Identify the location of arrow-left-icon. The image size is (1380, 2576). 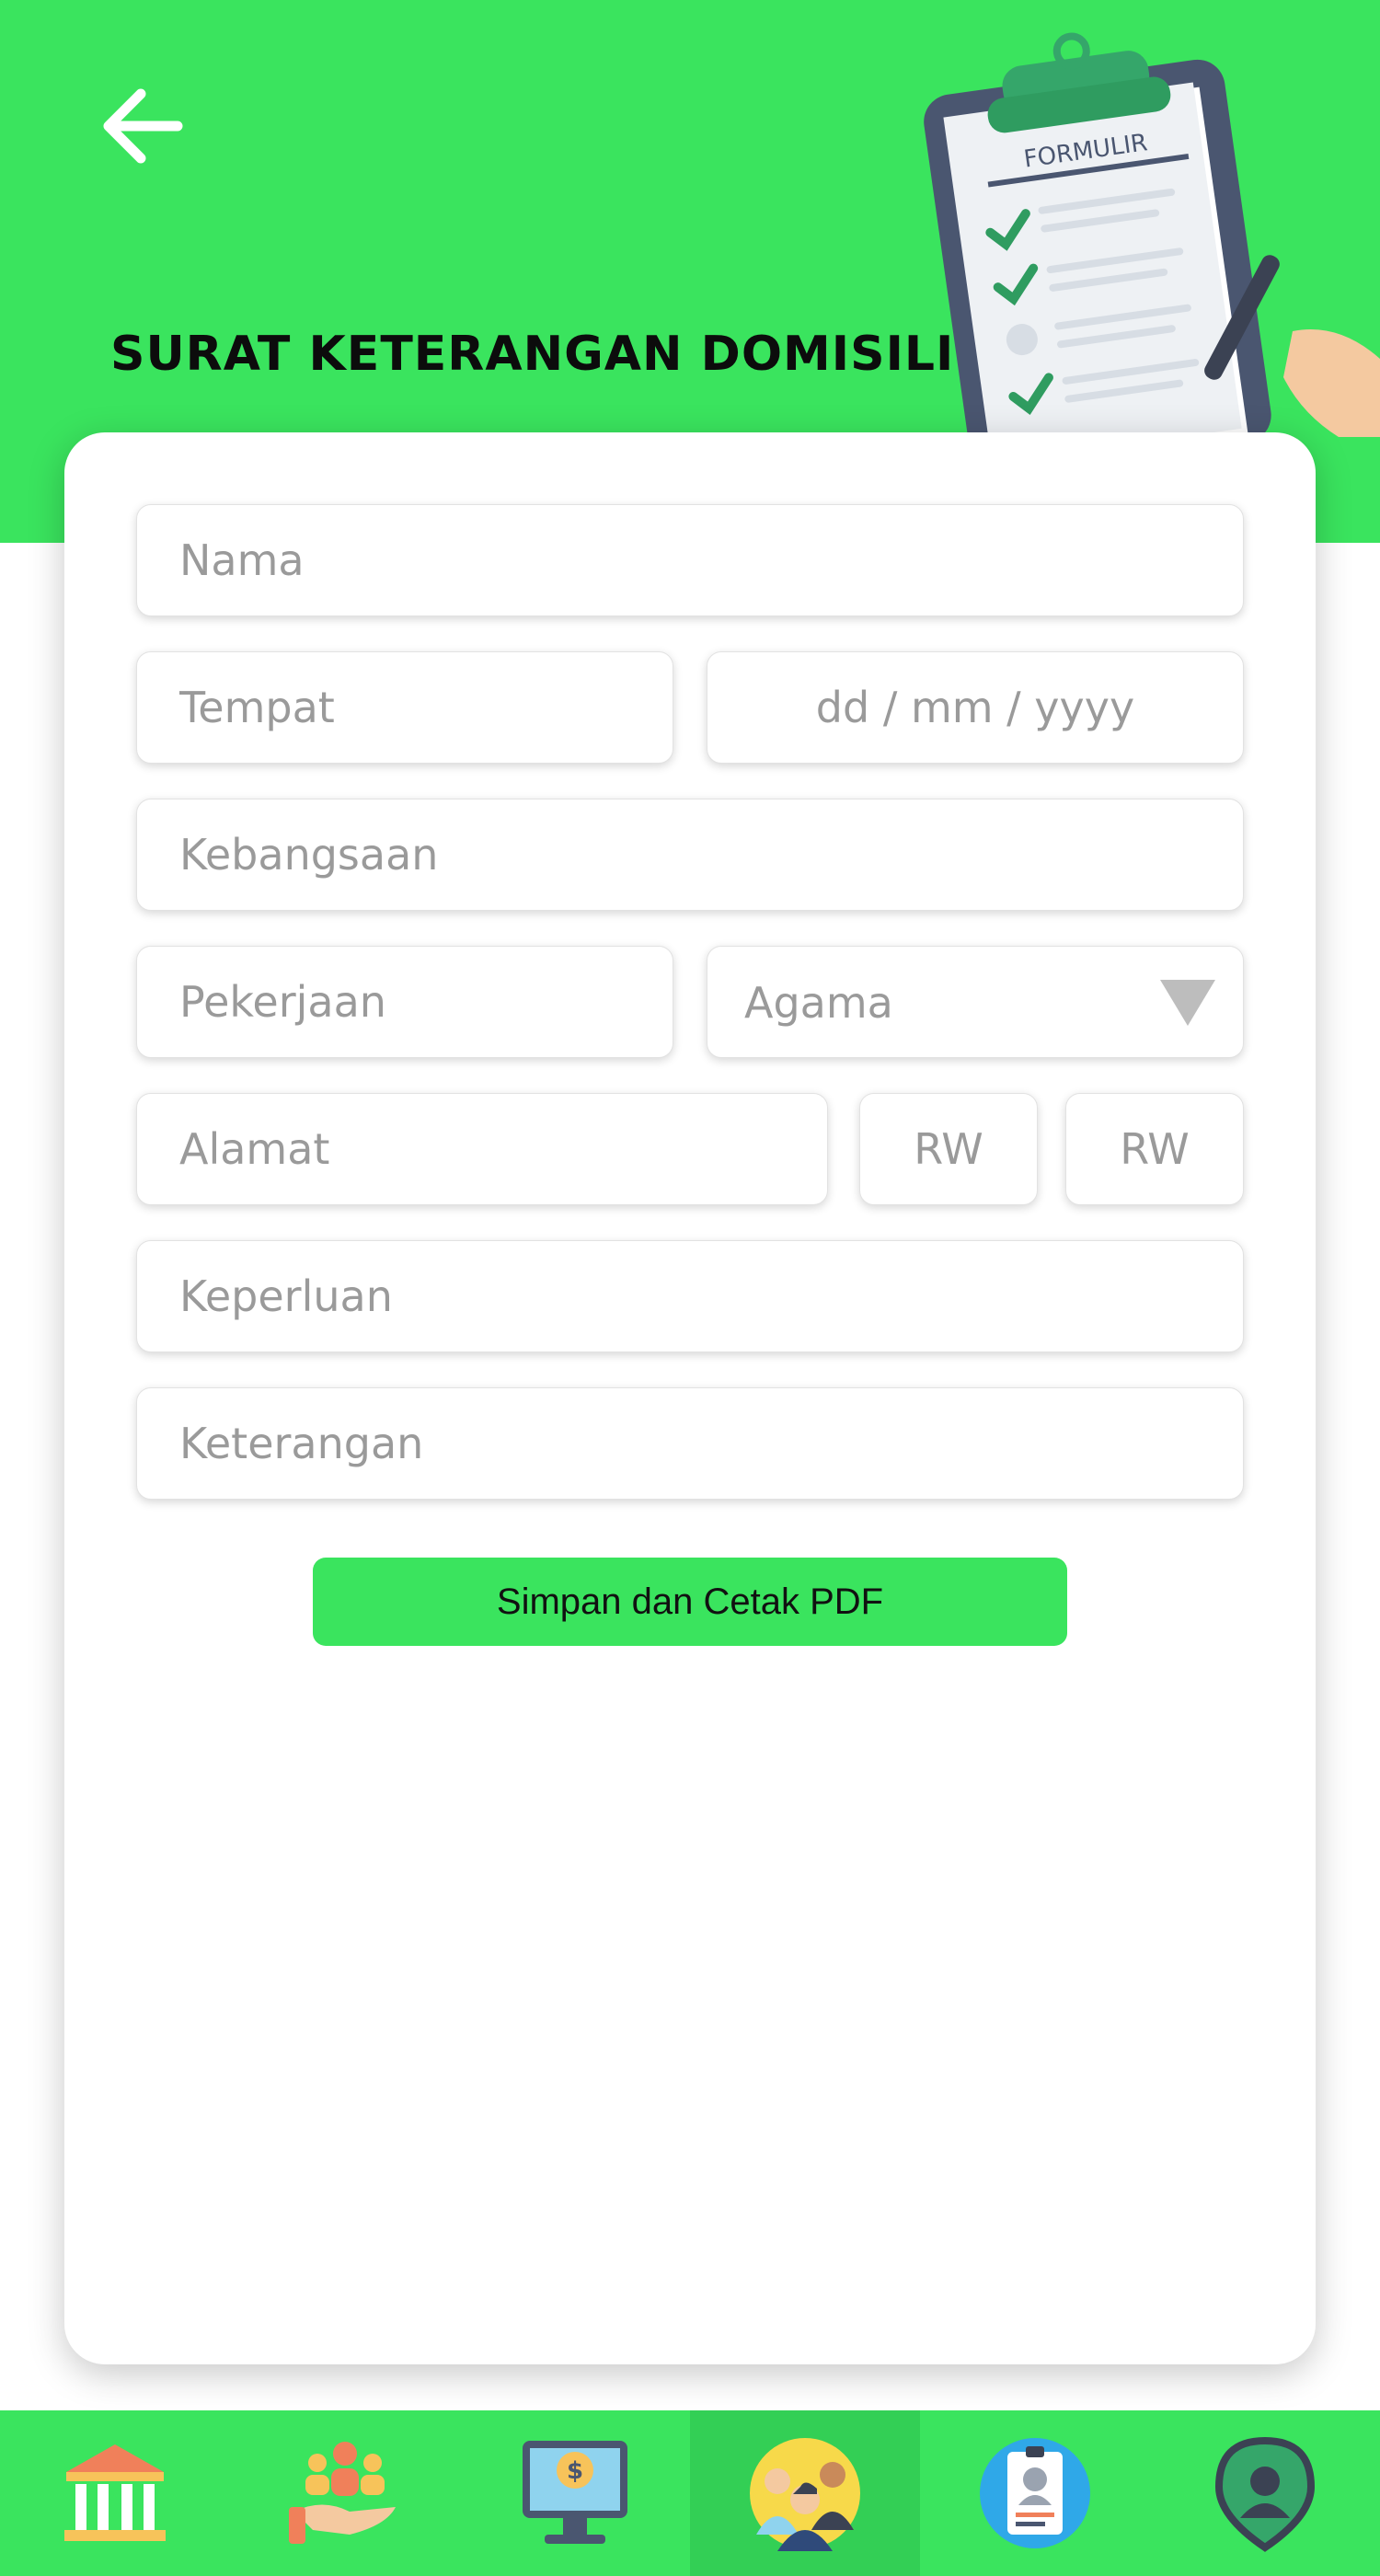
(143, 126).